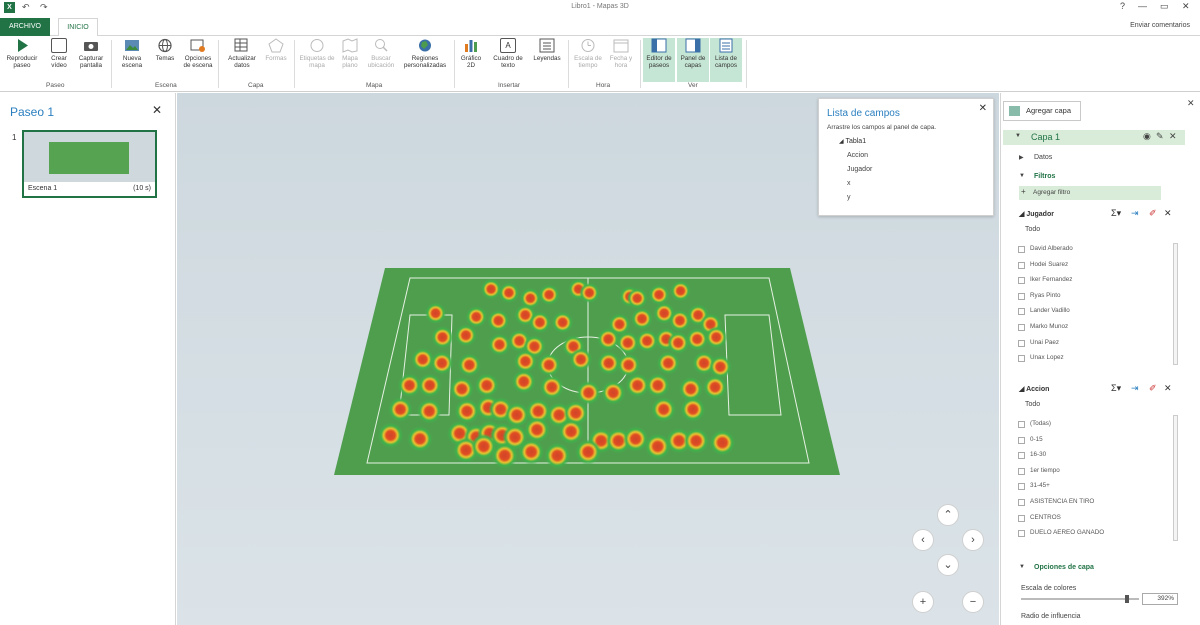 The width and height of the screenshot is (1200, 625). Describe the element at coordinates (726, 60) in the screenshot. I see `field-list-button: Lista de campos` at that location.